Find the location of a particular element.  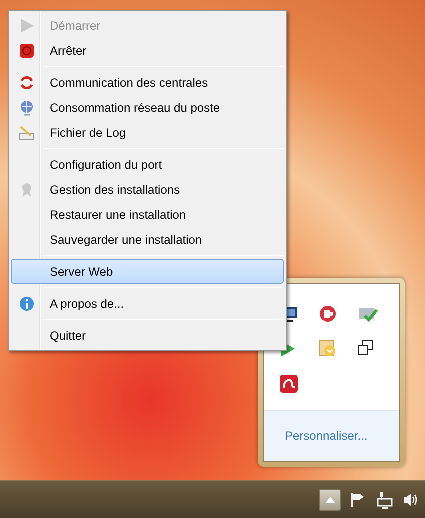

menu-item: Server Web is located at coordinates (147, 271).